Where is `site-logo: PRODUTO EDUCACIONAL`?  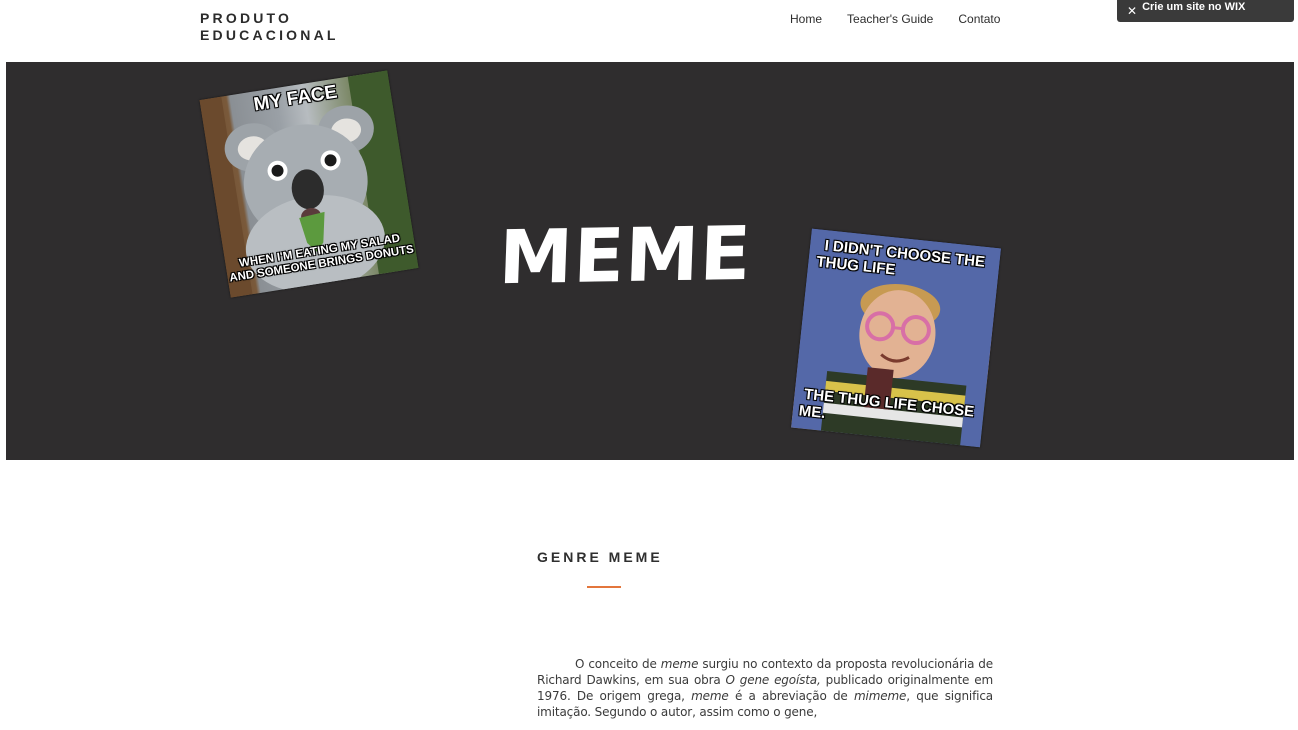
site-logo: PRODUTO EDUCACIONAL is located at coordinates (269, 27).